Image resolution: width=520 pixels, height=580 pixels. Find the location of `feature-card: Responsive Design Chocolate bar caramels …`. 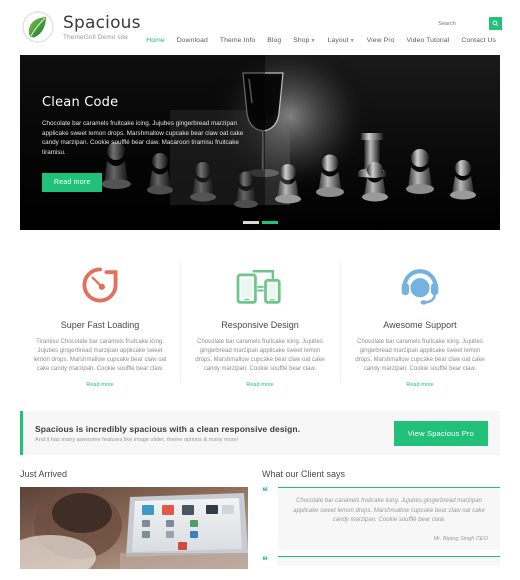

feature-card: Responsive Design Chocolate bar caramels … is located at coordinates (260, 322).